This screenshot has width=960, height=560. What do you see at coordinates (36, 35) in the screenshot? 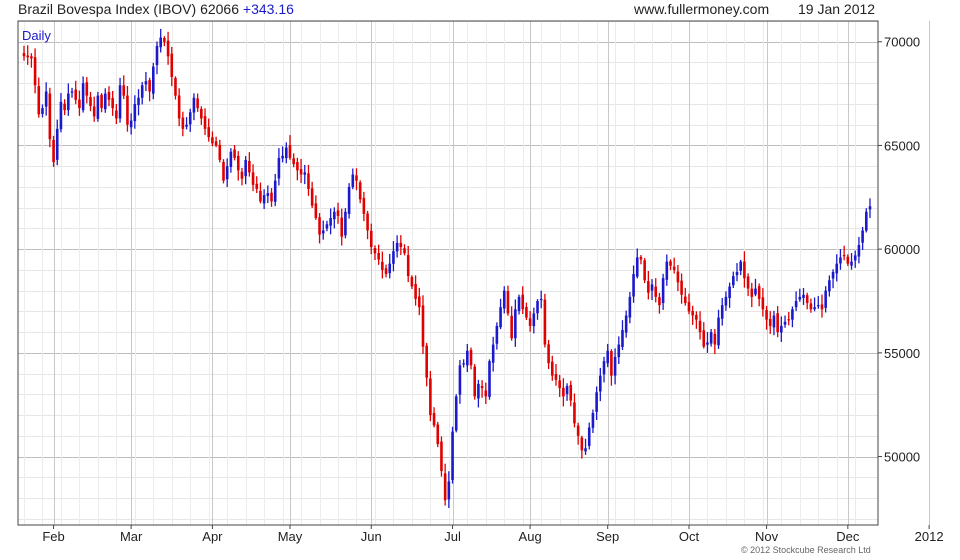
I see `period-label: Daily` at bounding box center [36, 35].